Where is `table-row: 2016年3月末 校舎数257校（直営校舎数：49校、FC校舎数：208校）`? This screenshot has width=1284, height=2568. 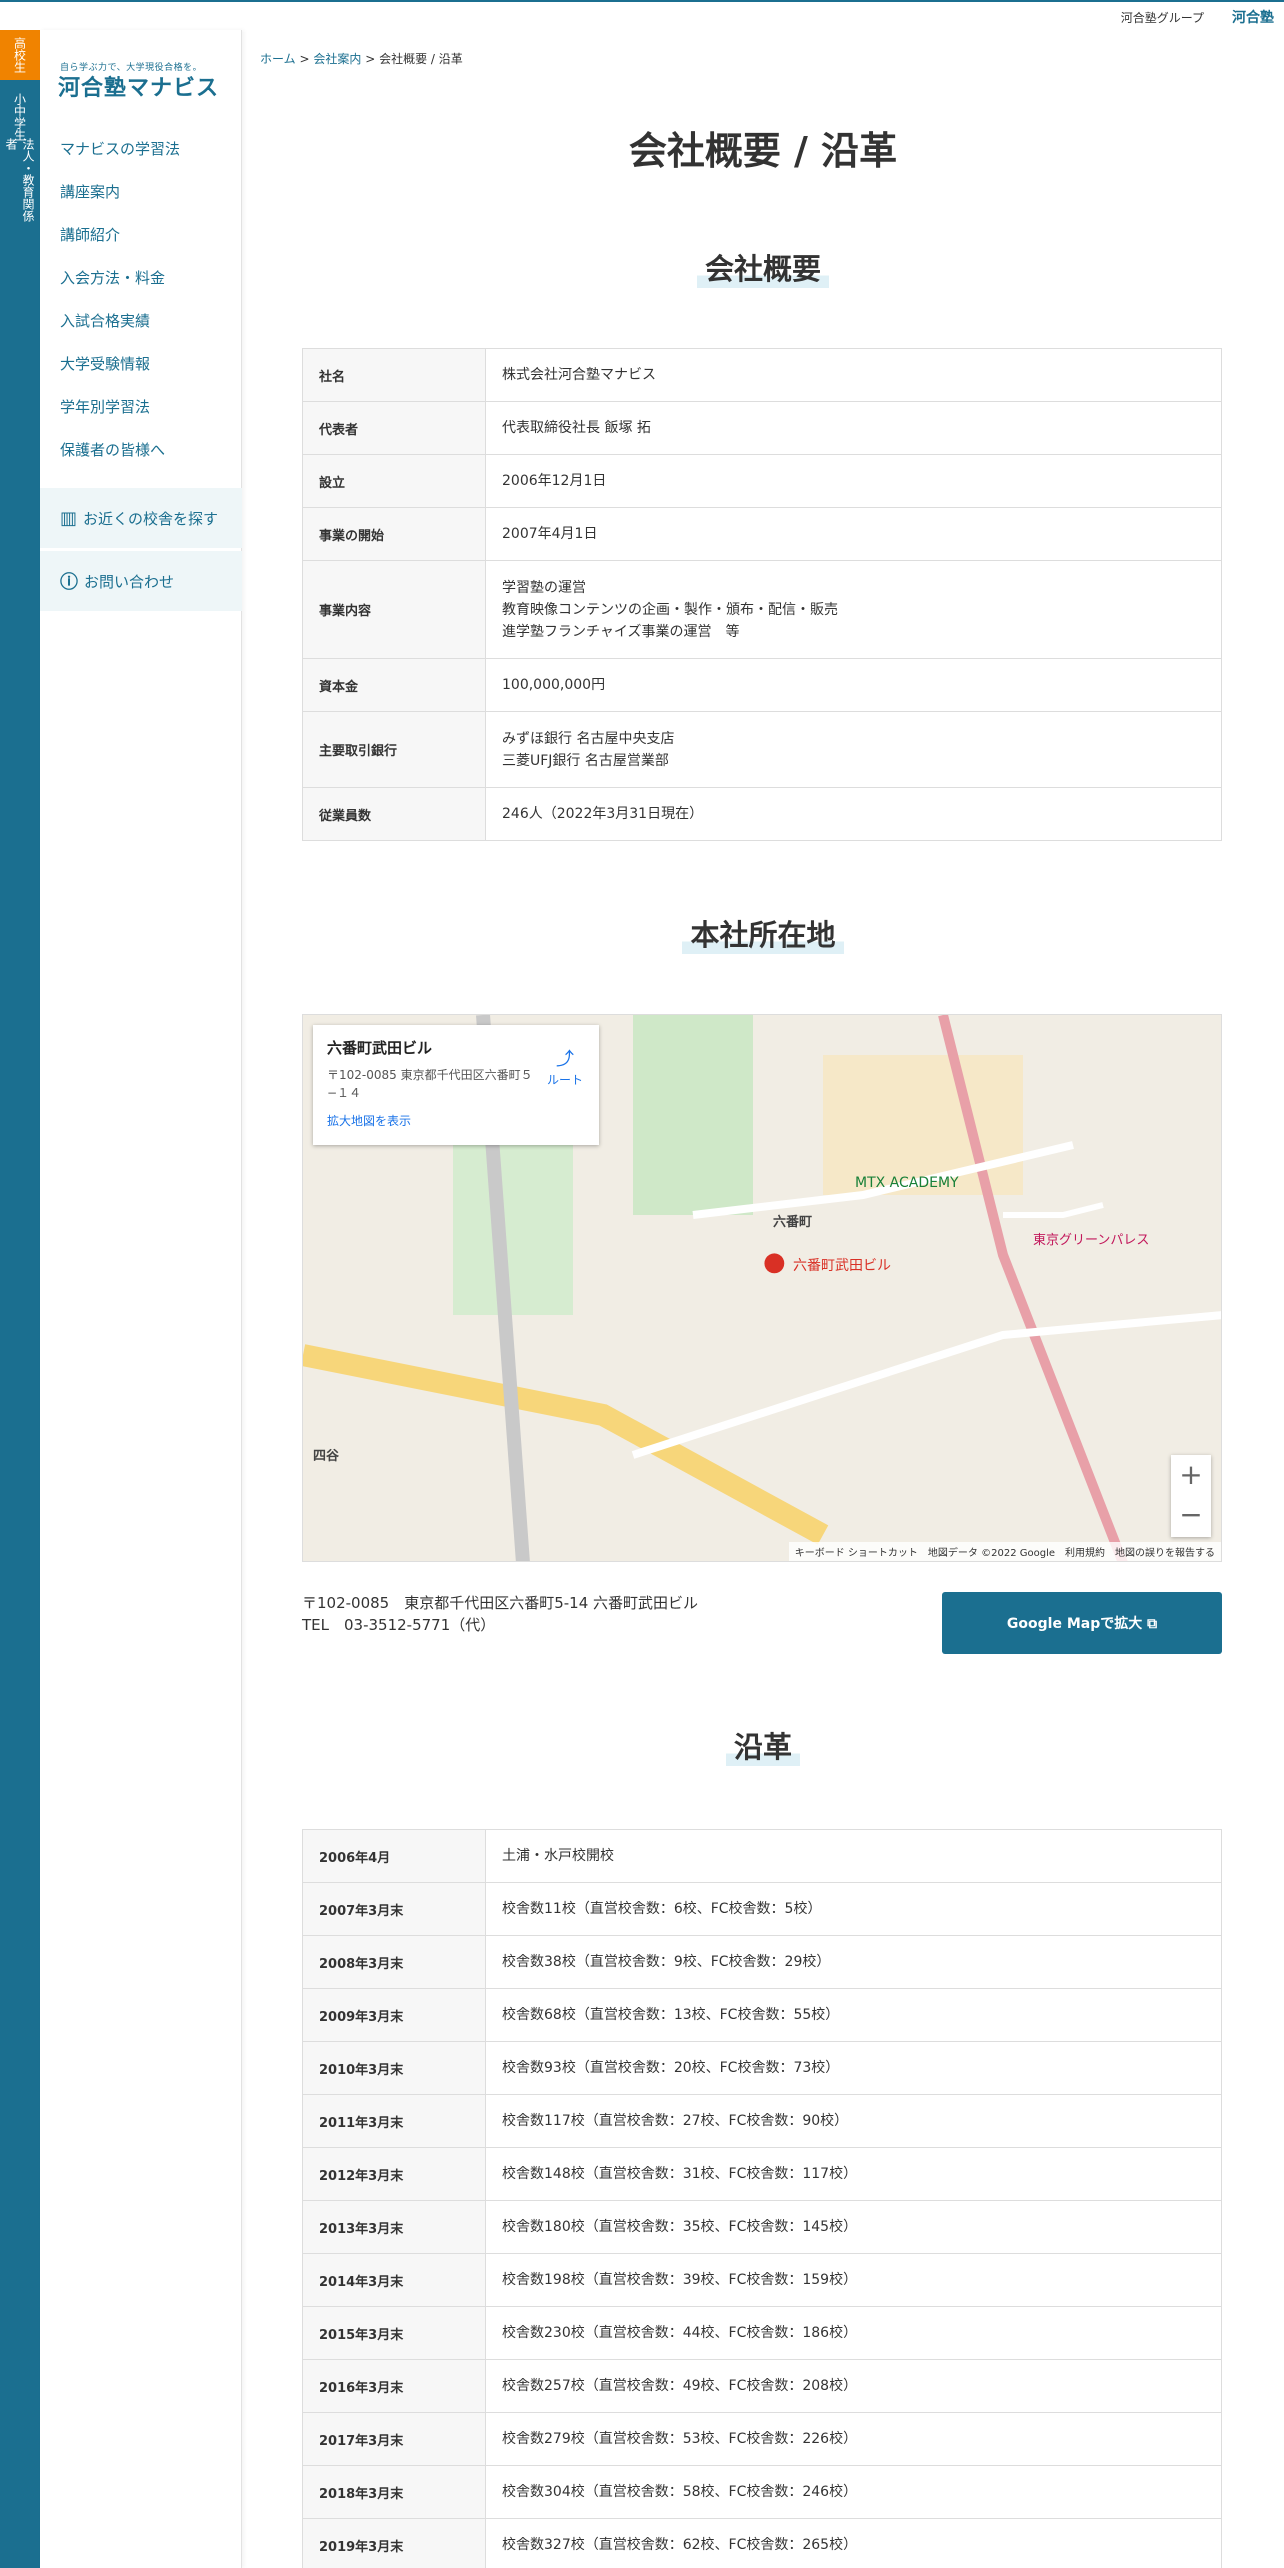
table-row: 2016年3月末 校舎数257校（直営校舎数：49校、FC校舎数：208校） is located at coordinates (762, 2386).